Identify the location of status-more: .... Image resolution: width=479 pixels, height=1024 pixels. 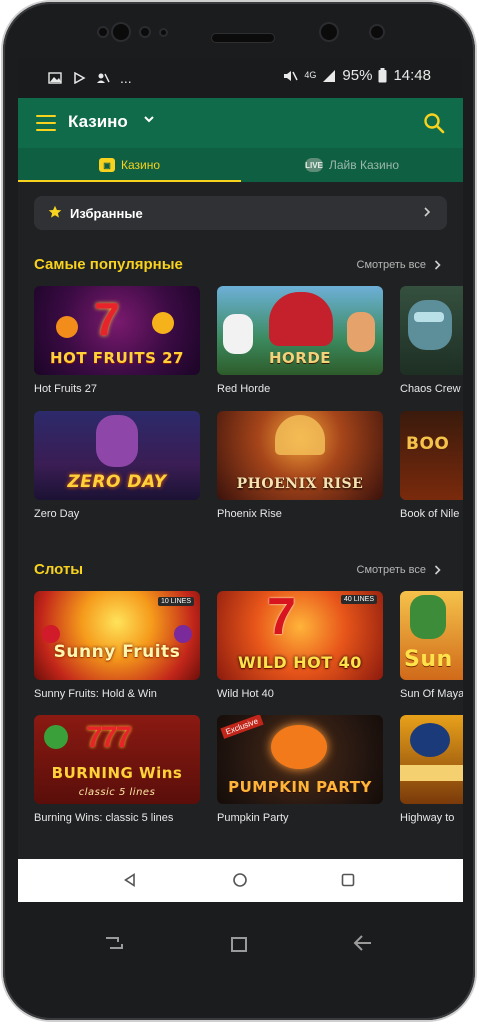
(126, 78).